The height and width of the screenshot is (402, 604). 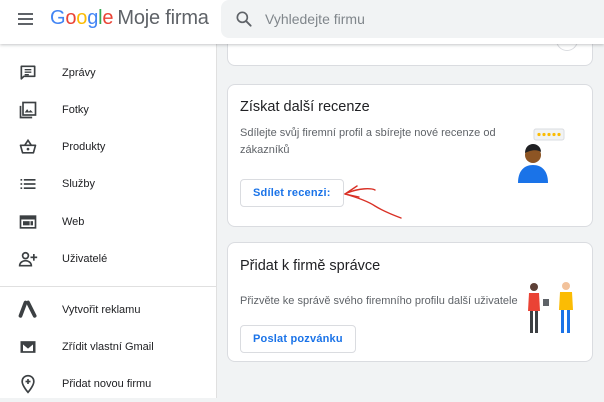 What do you see at coordinates (108, 110) in the screenshot?
I see `sidebar-item-photos: Fotky` at bounding box center [108, 110].